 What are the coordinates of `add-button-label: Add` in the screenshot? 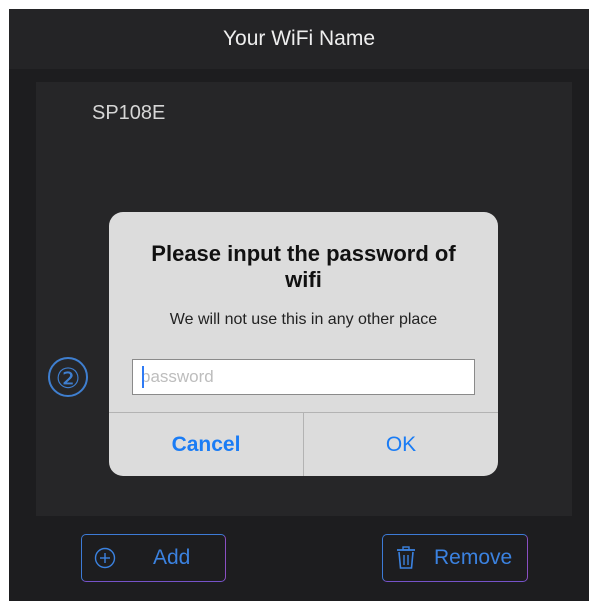 It's located at (172, 557).